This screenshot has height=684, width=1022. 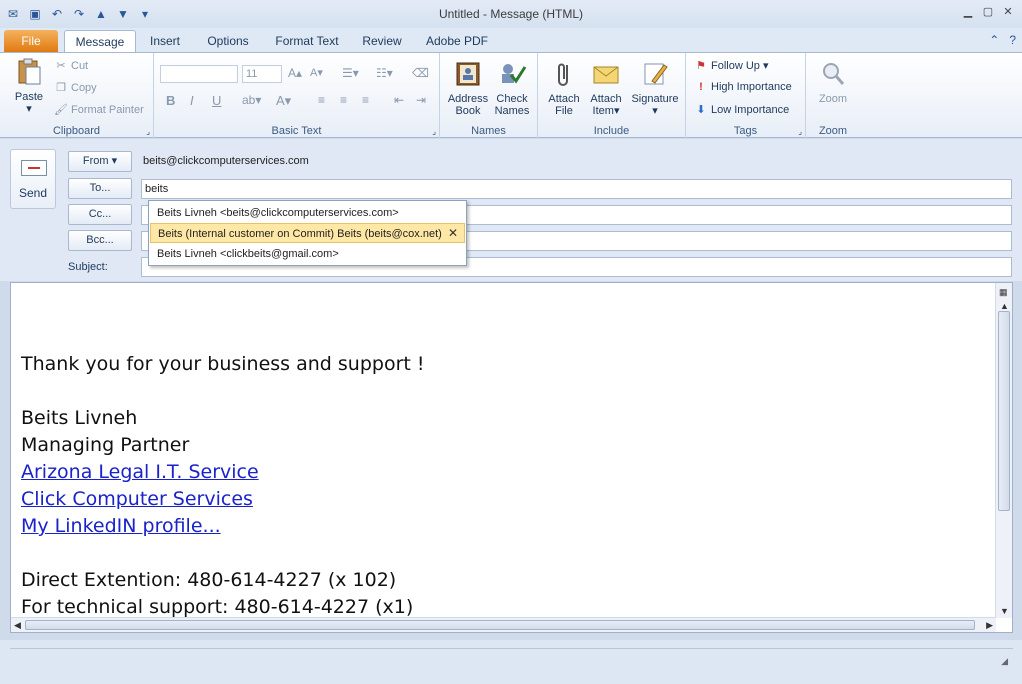 I want to click on scroll-down-icon: ▼, so click(x=1004, y=611).